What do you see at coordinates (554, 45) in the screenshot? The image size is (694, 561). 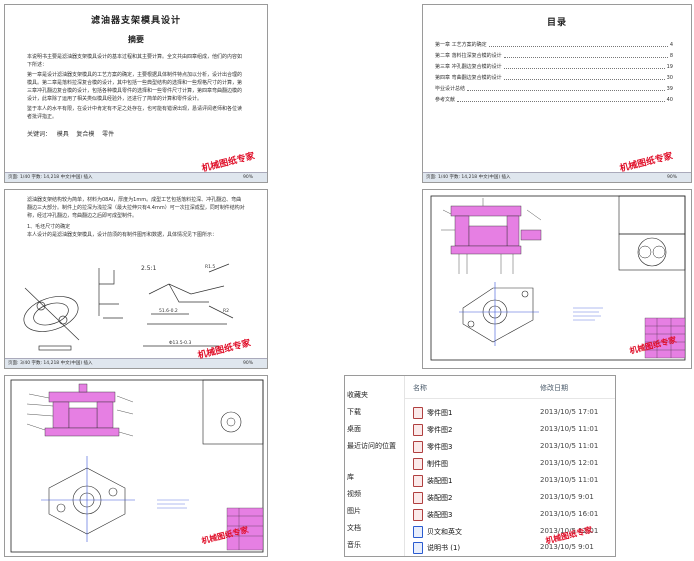 I see `toc-entry: 第一章 工艺方案的确定 4` at bounding box center [554, 45].